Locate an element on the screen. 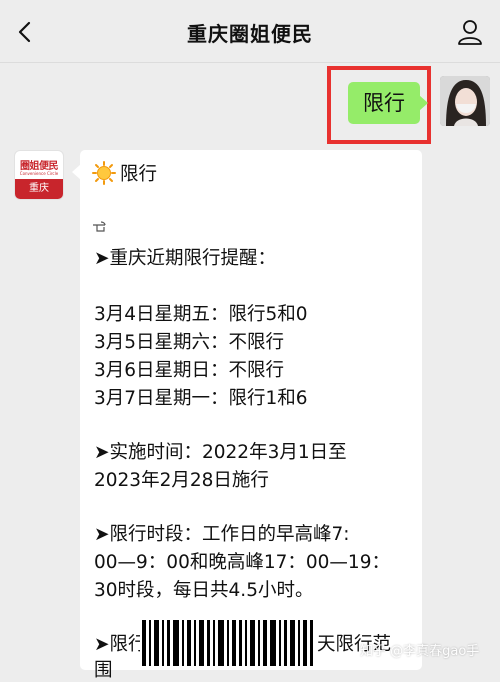 This screenshot has height=682, width=500. hours-line: 30时段，每日共4.5小时。 is located at coordinates (204, 590).